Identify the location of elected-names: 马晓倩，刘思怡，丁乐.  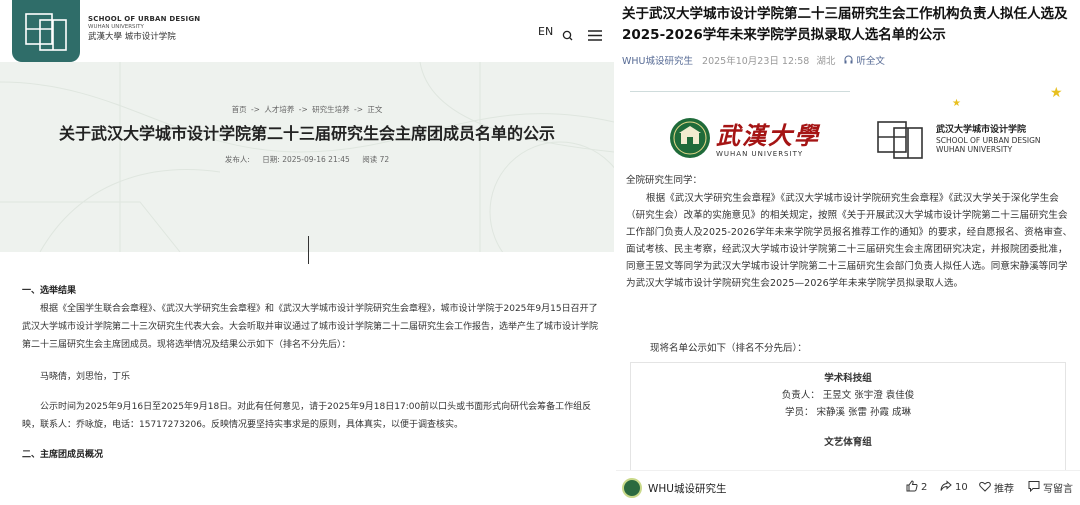
(85, 377).